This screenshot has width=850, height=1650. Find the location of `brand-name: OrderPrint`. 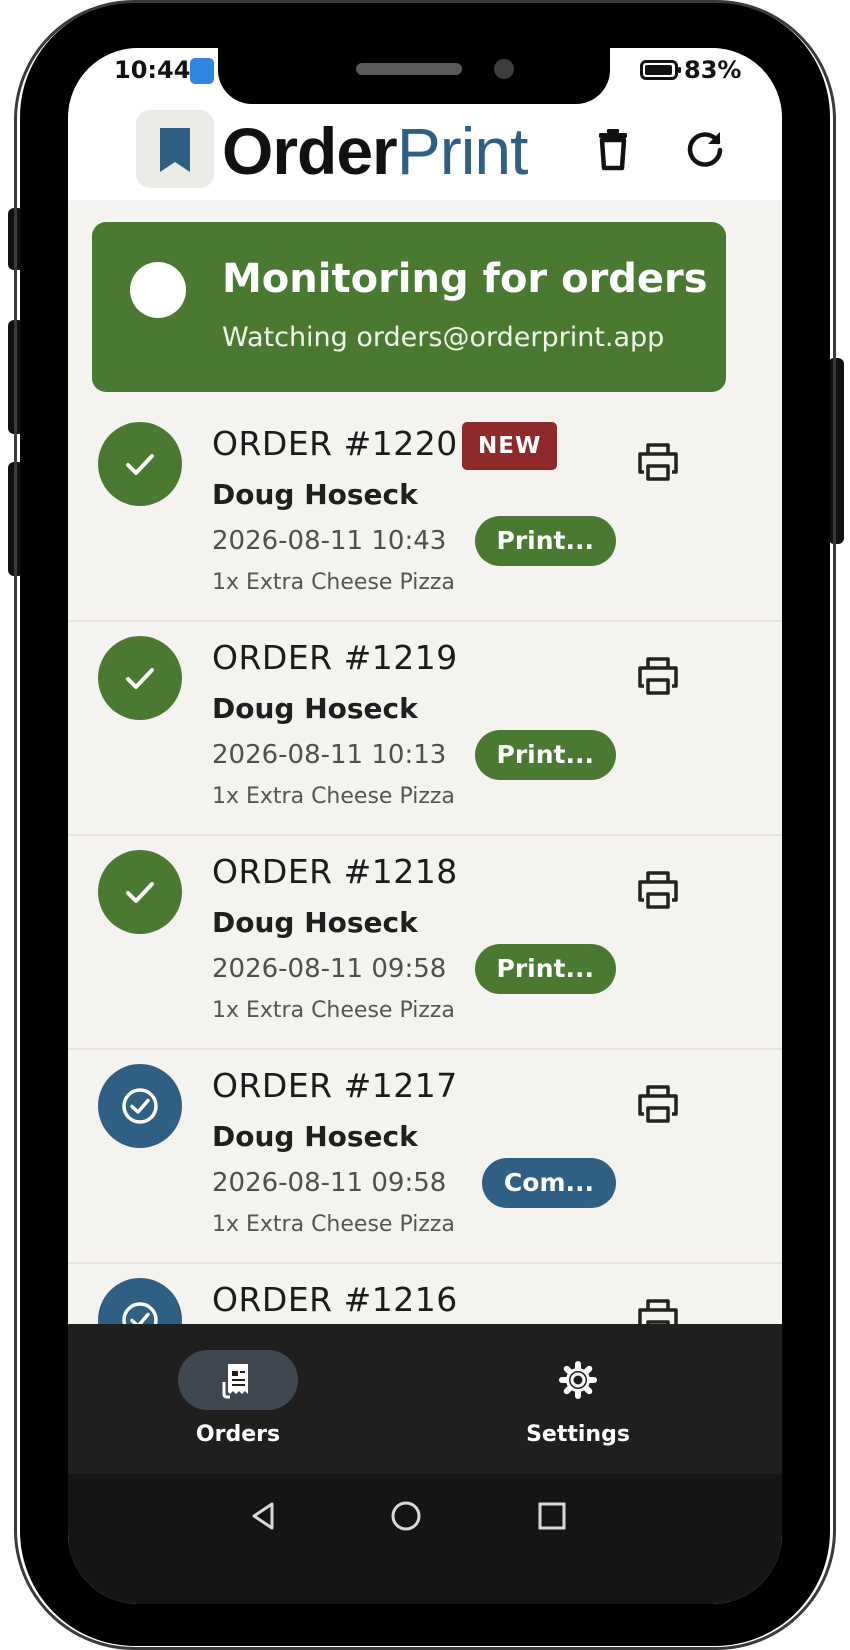

brand-name: OrderPrint is located at coordinates (375, 151).